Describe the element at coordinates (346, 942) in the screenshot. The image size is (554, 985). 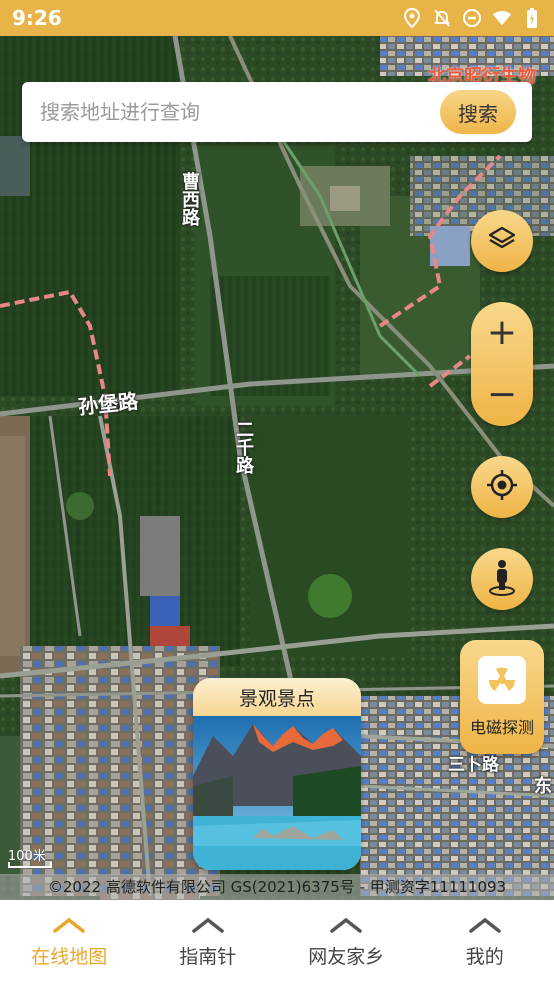
I see `tab-hometown: 网友家乡` at that location.